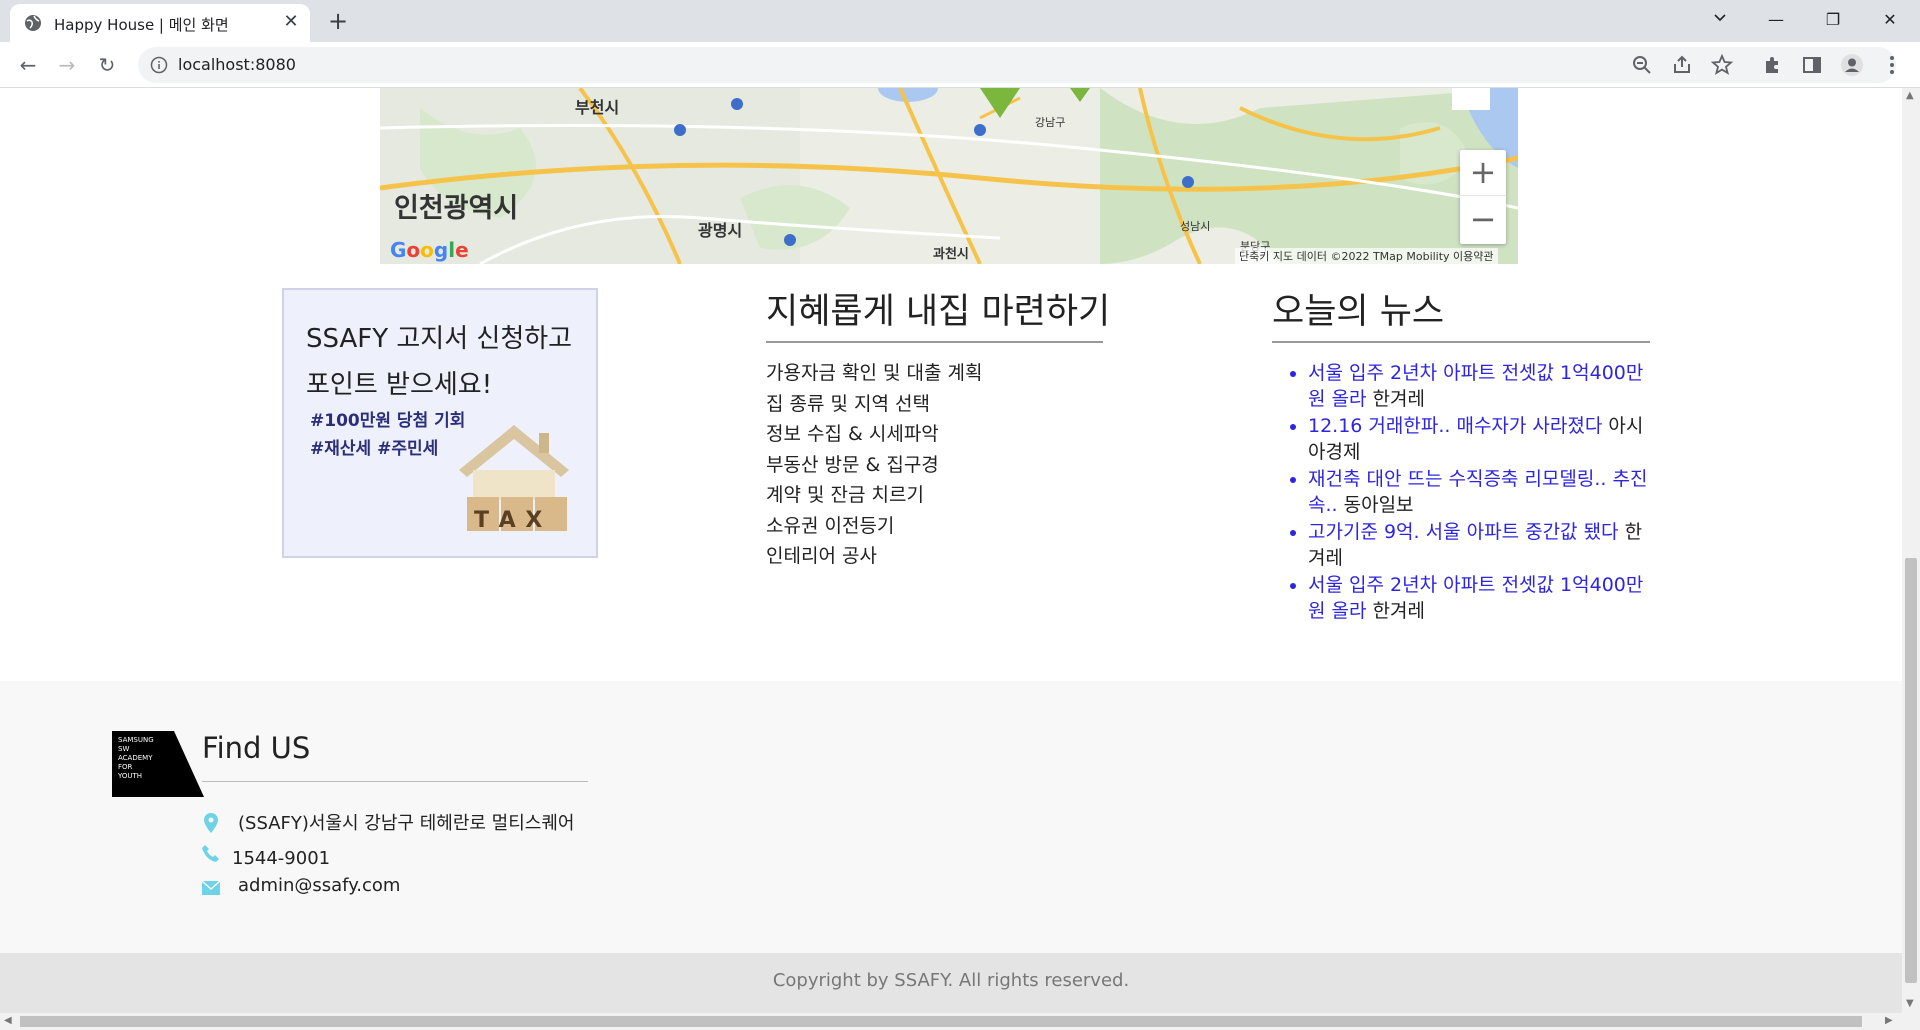 This screenshot has width=1920, height=1030. I want to click on extensions-icon, so click(1772, 65).